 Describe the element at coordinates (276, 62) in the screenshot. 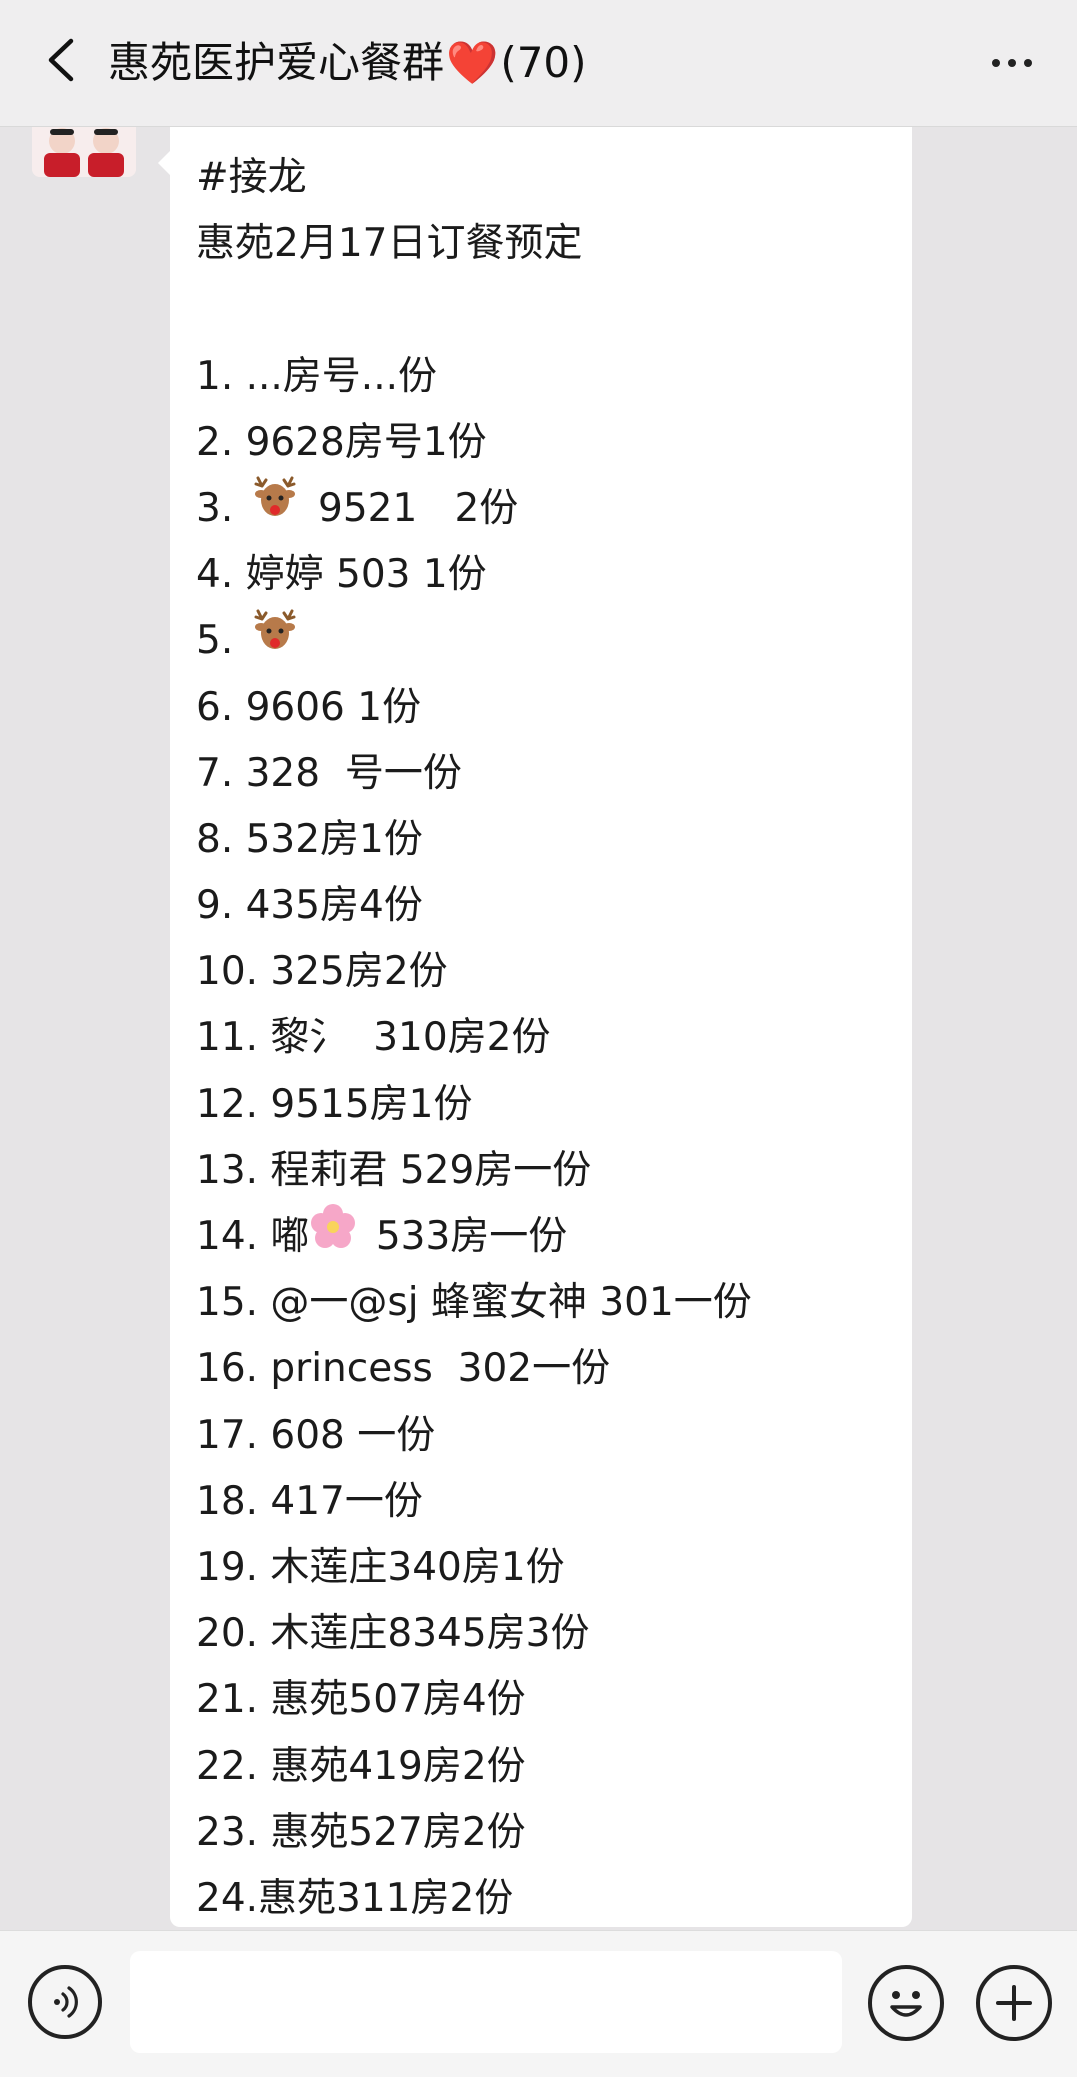

I see `group-name: 惠苑医护爱心餐群` at that location.